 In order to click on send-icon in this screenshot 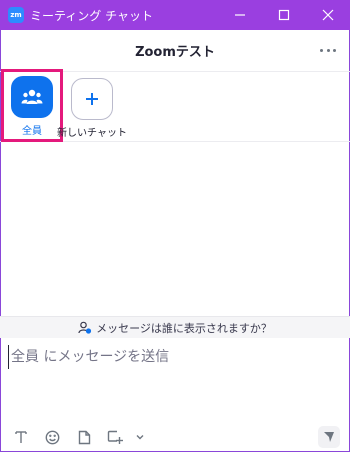, I will do `click(329, 437)`.